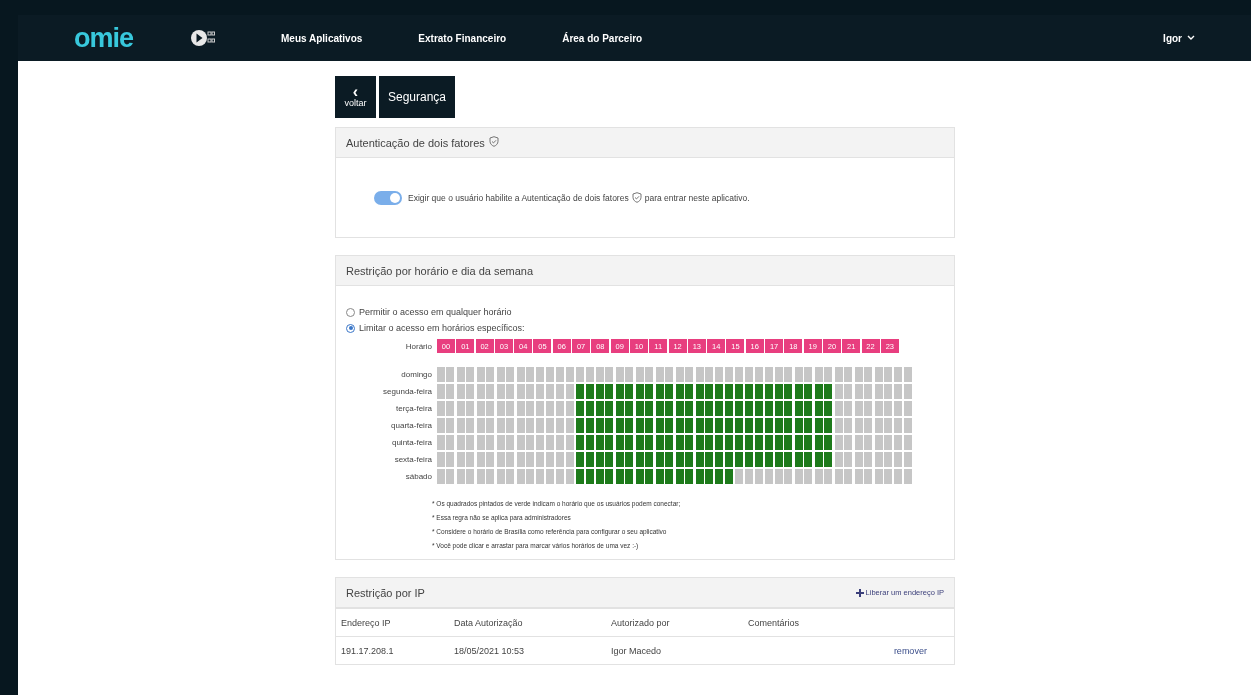 Image resolution: width=1251 pixels, height=695 pixels. Describe the element at coordinates (462, 38) in the screenshot. I see `nav-link: Extrato Financeiro` at that location.